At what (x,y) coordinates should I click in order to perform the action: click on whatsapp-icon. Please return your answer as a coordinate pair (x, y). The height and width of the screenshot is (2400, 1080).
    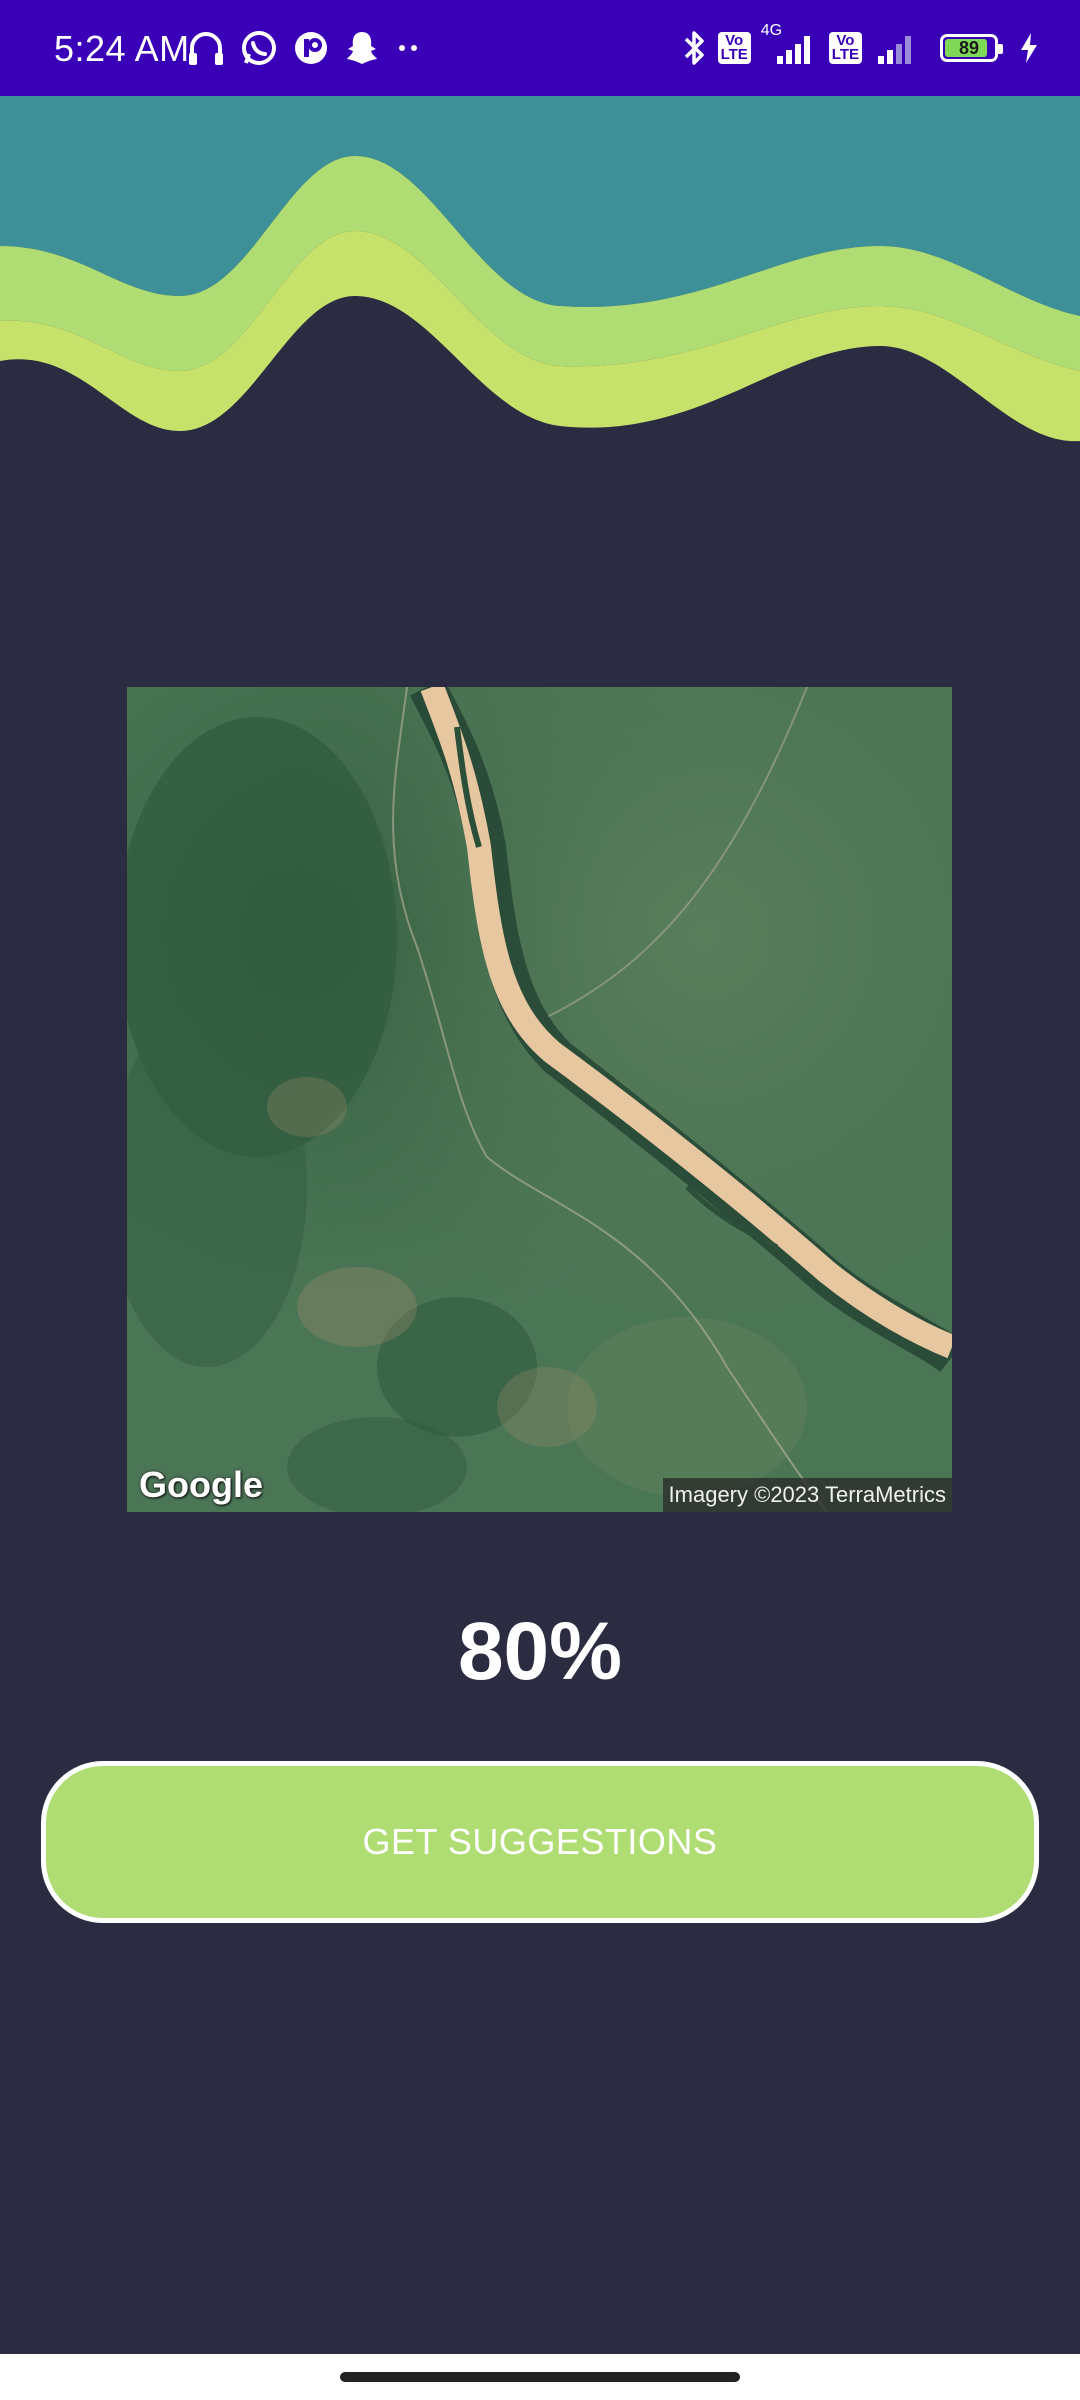
    Looking at the image, I should click on (259, 48).